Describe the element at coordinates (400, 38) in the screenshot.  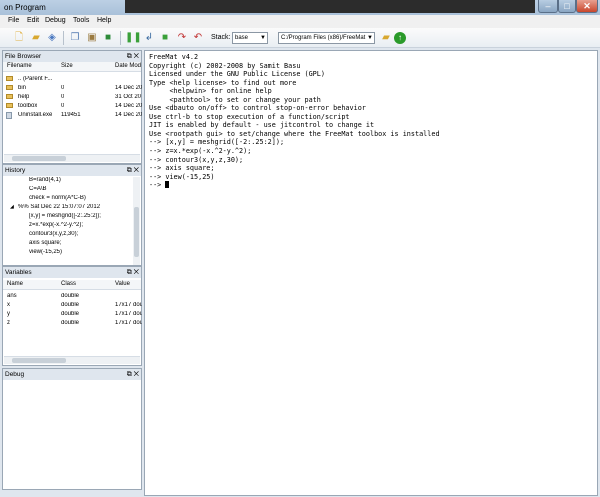
I see `go-arrow-icon: ↑` at that location.